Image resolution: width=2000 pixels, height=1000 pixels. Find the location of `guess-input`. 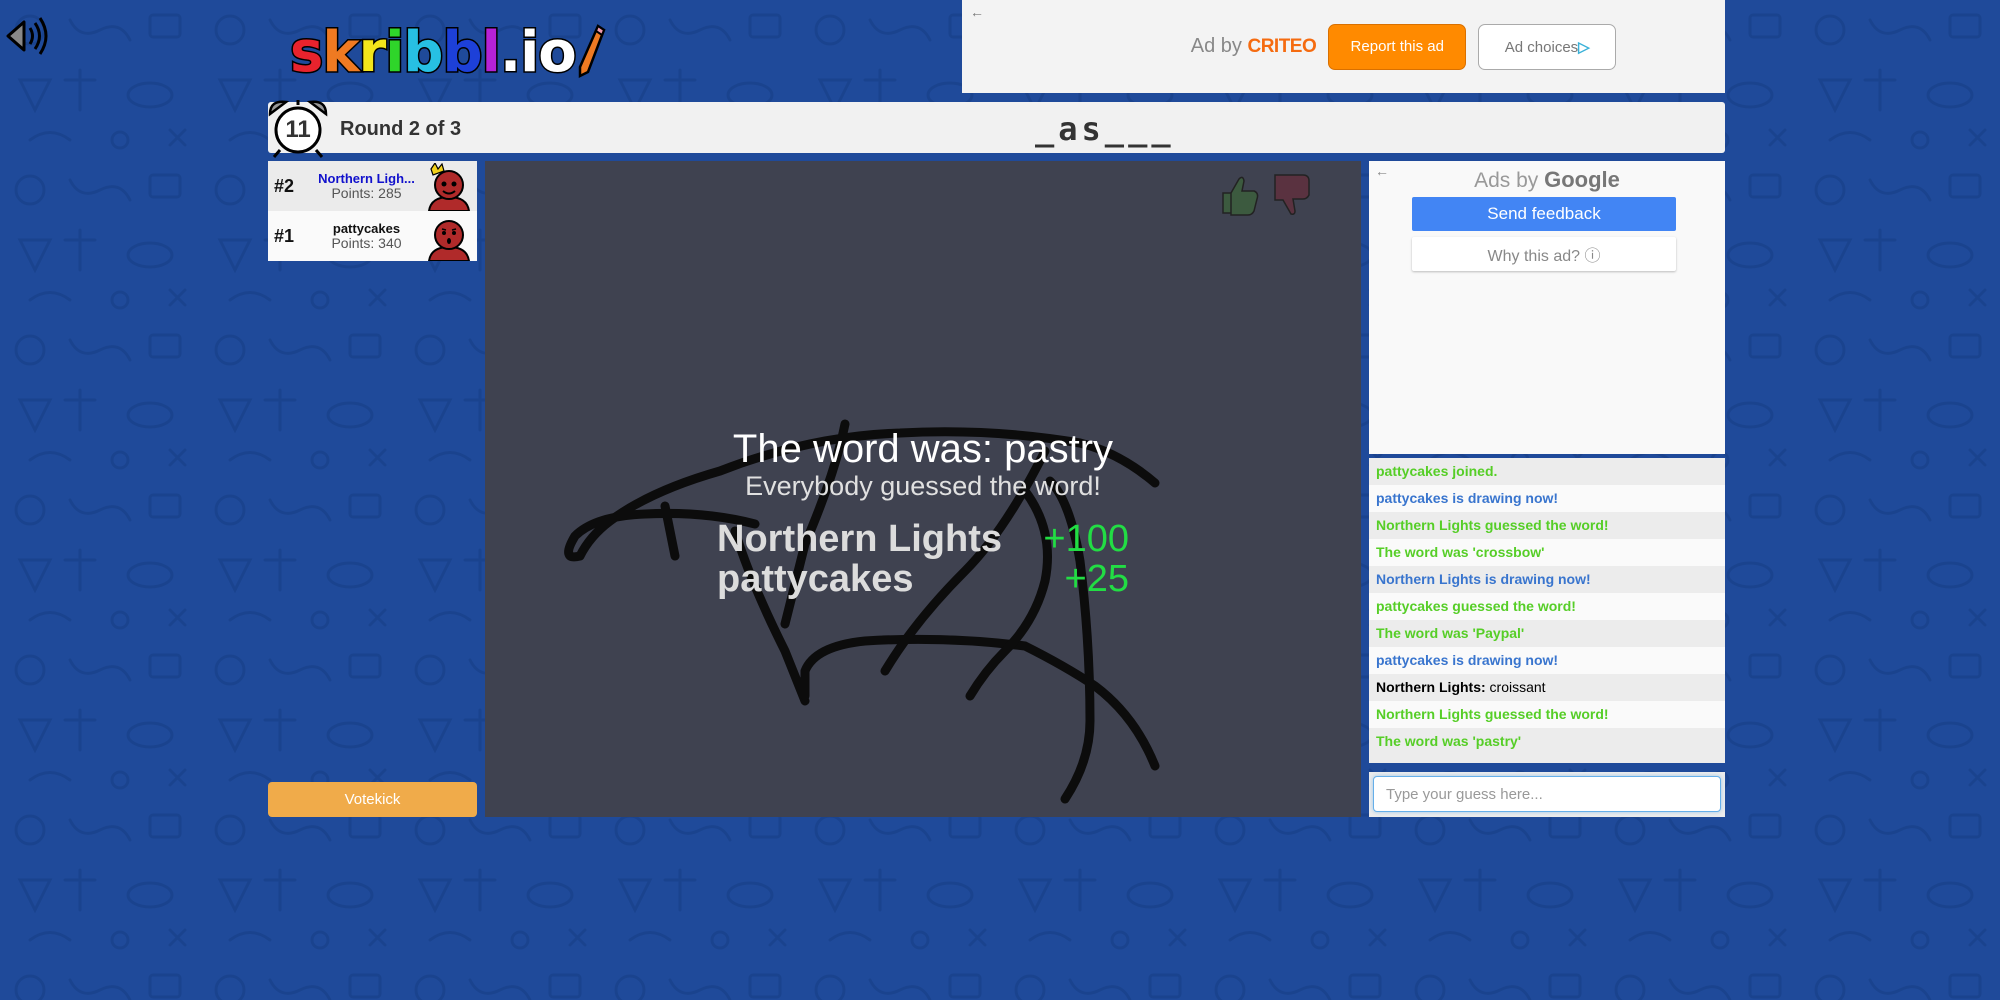

guess-input is located at coordinates (1547, 794).